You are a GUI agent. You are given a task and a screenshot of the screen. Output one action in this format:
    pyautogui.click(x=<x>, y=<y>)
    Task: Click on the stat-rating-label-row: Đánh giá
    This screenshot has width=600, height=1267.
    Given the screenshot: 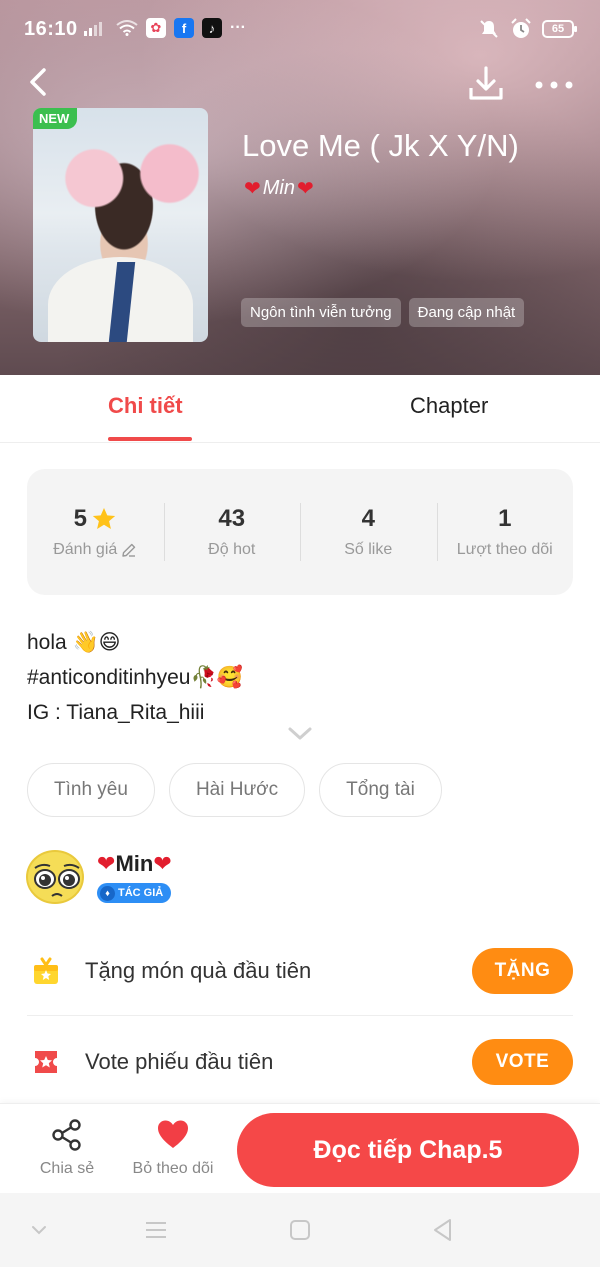 What is the action you would take?
    pyautogui.click(x=95, y=550)
    